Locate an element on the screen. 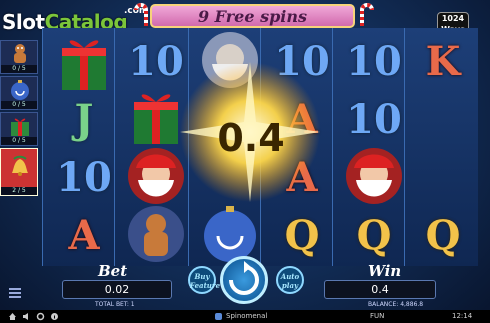  free-spins-banner: 9 Free spins is located at coordinates (252, 16).